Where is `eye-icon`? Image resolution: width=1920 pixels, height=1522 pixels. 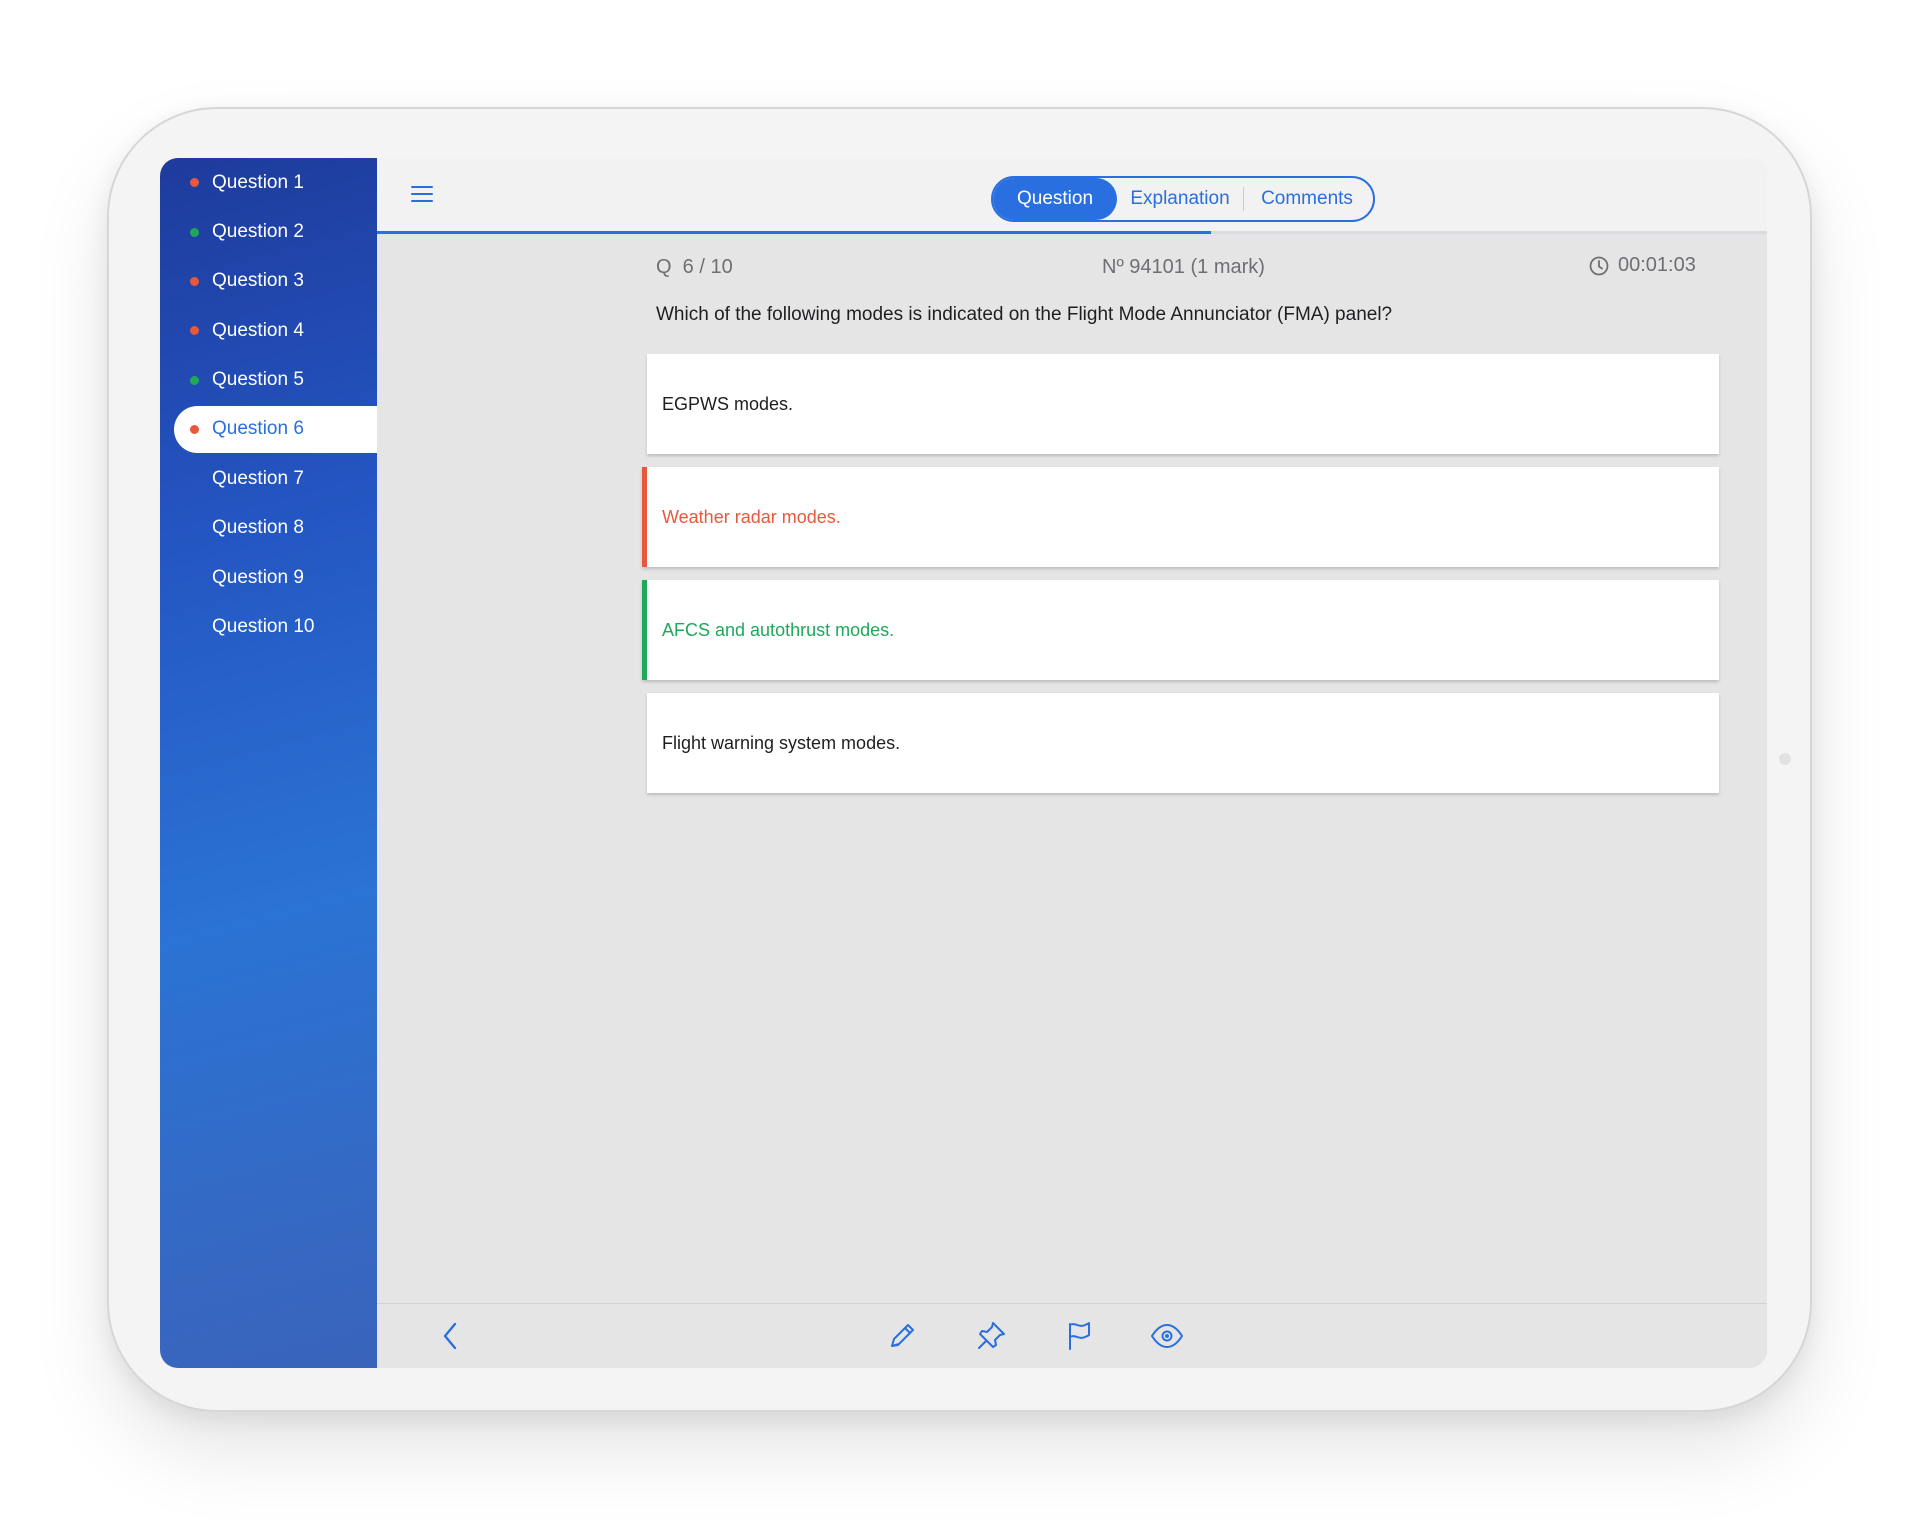 eye-icon is located at coordinates (1167, 1336).